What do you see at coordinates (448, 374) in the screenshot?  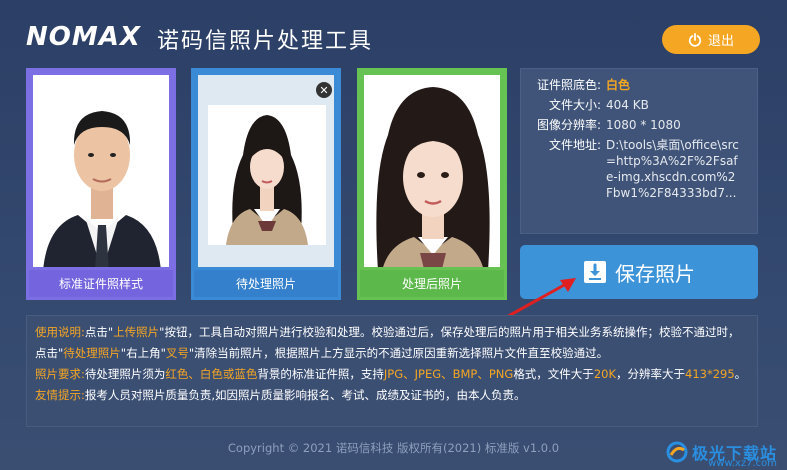 I see `req-highlight-formats: JPG、JPEG、BMP、PNG` at bounding box center [448, 374].